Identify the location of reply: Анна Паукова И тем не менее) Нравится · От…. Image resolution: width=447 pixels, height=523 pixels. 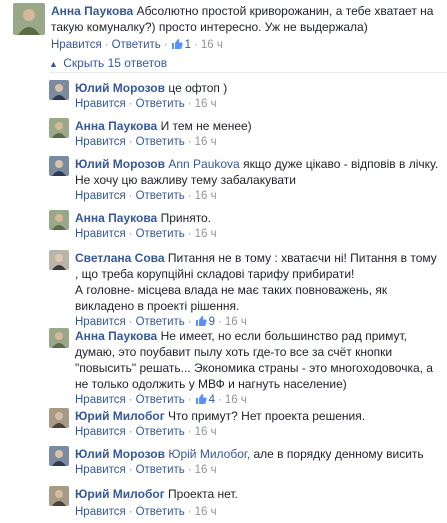
(247, 134).